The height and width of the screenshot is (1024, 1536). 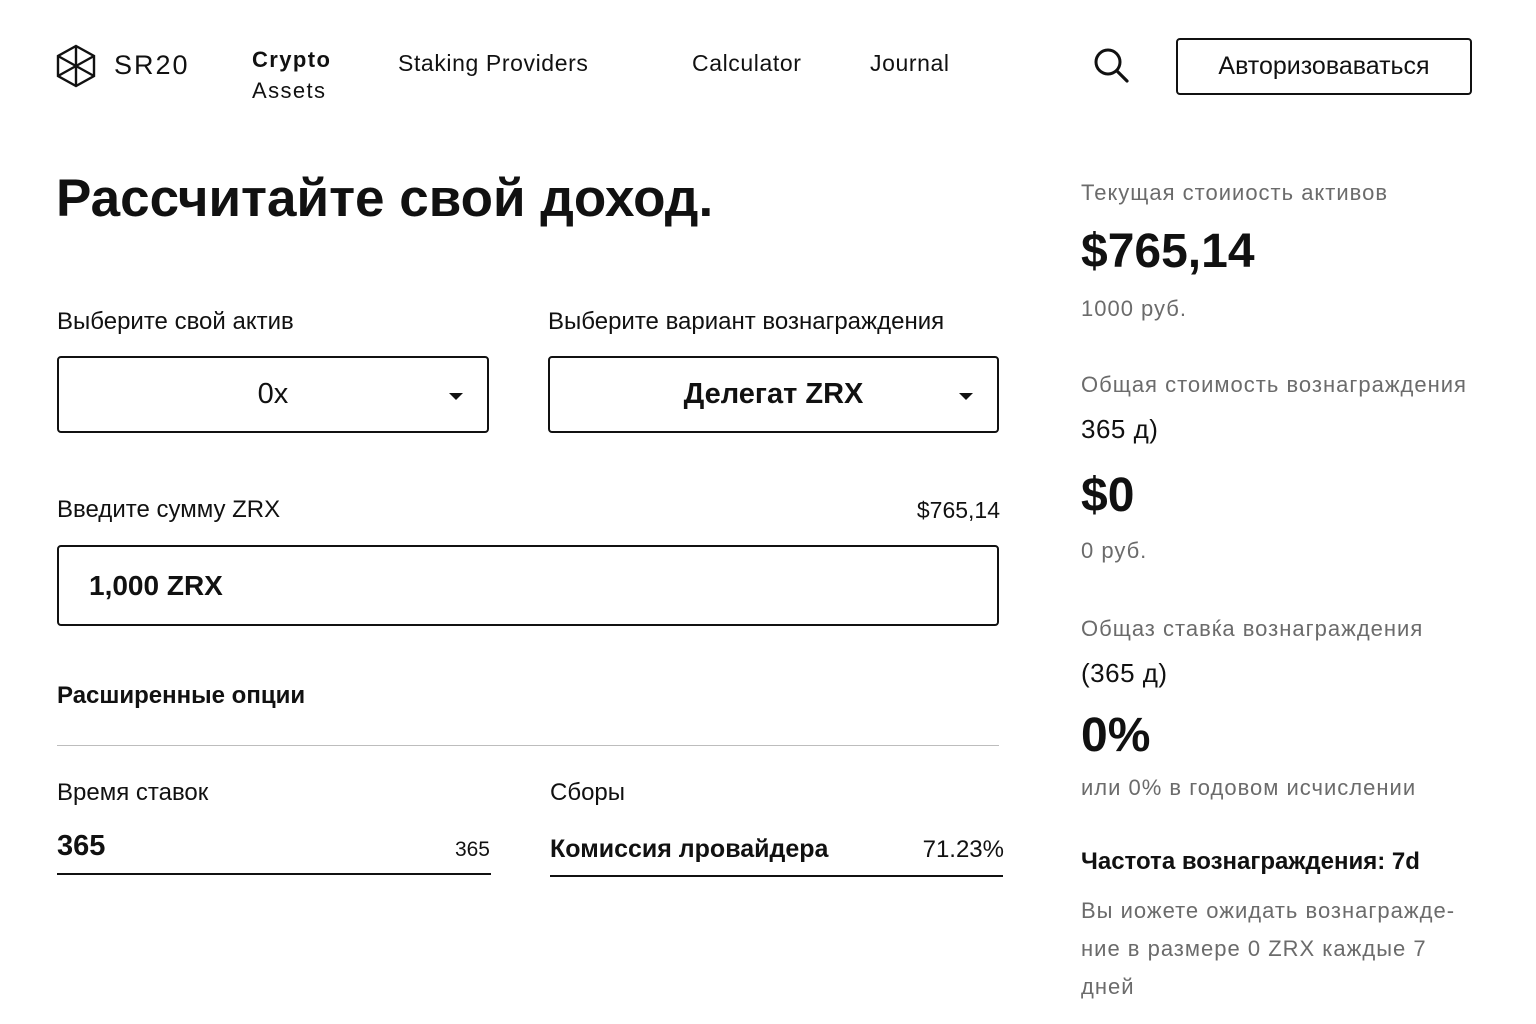 What do you see at coordinates (1108, 495) in the screenshot?
I see `total-reward-value: $0` at bounding box center [1108, 495].